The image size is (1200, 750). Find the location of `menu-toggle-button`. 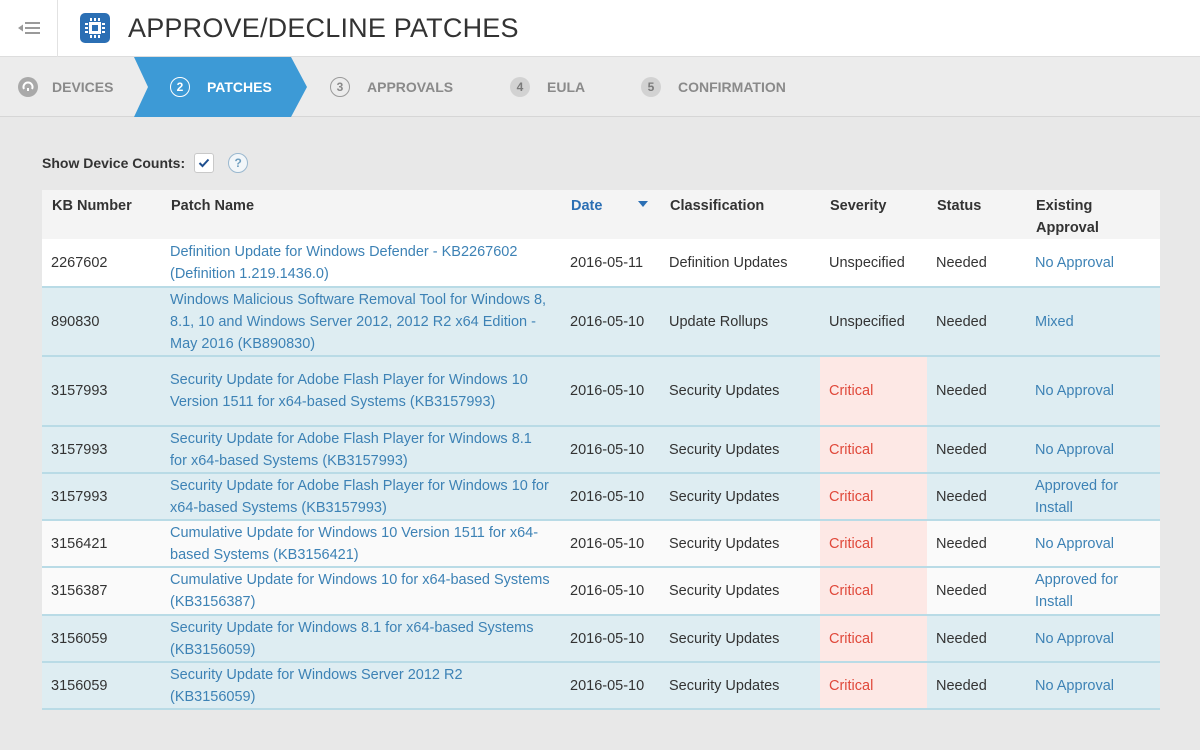

menu-toggle-button is located at coordinates (29, 28).